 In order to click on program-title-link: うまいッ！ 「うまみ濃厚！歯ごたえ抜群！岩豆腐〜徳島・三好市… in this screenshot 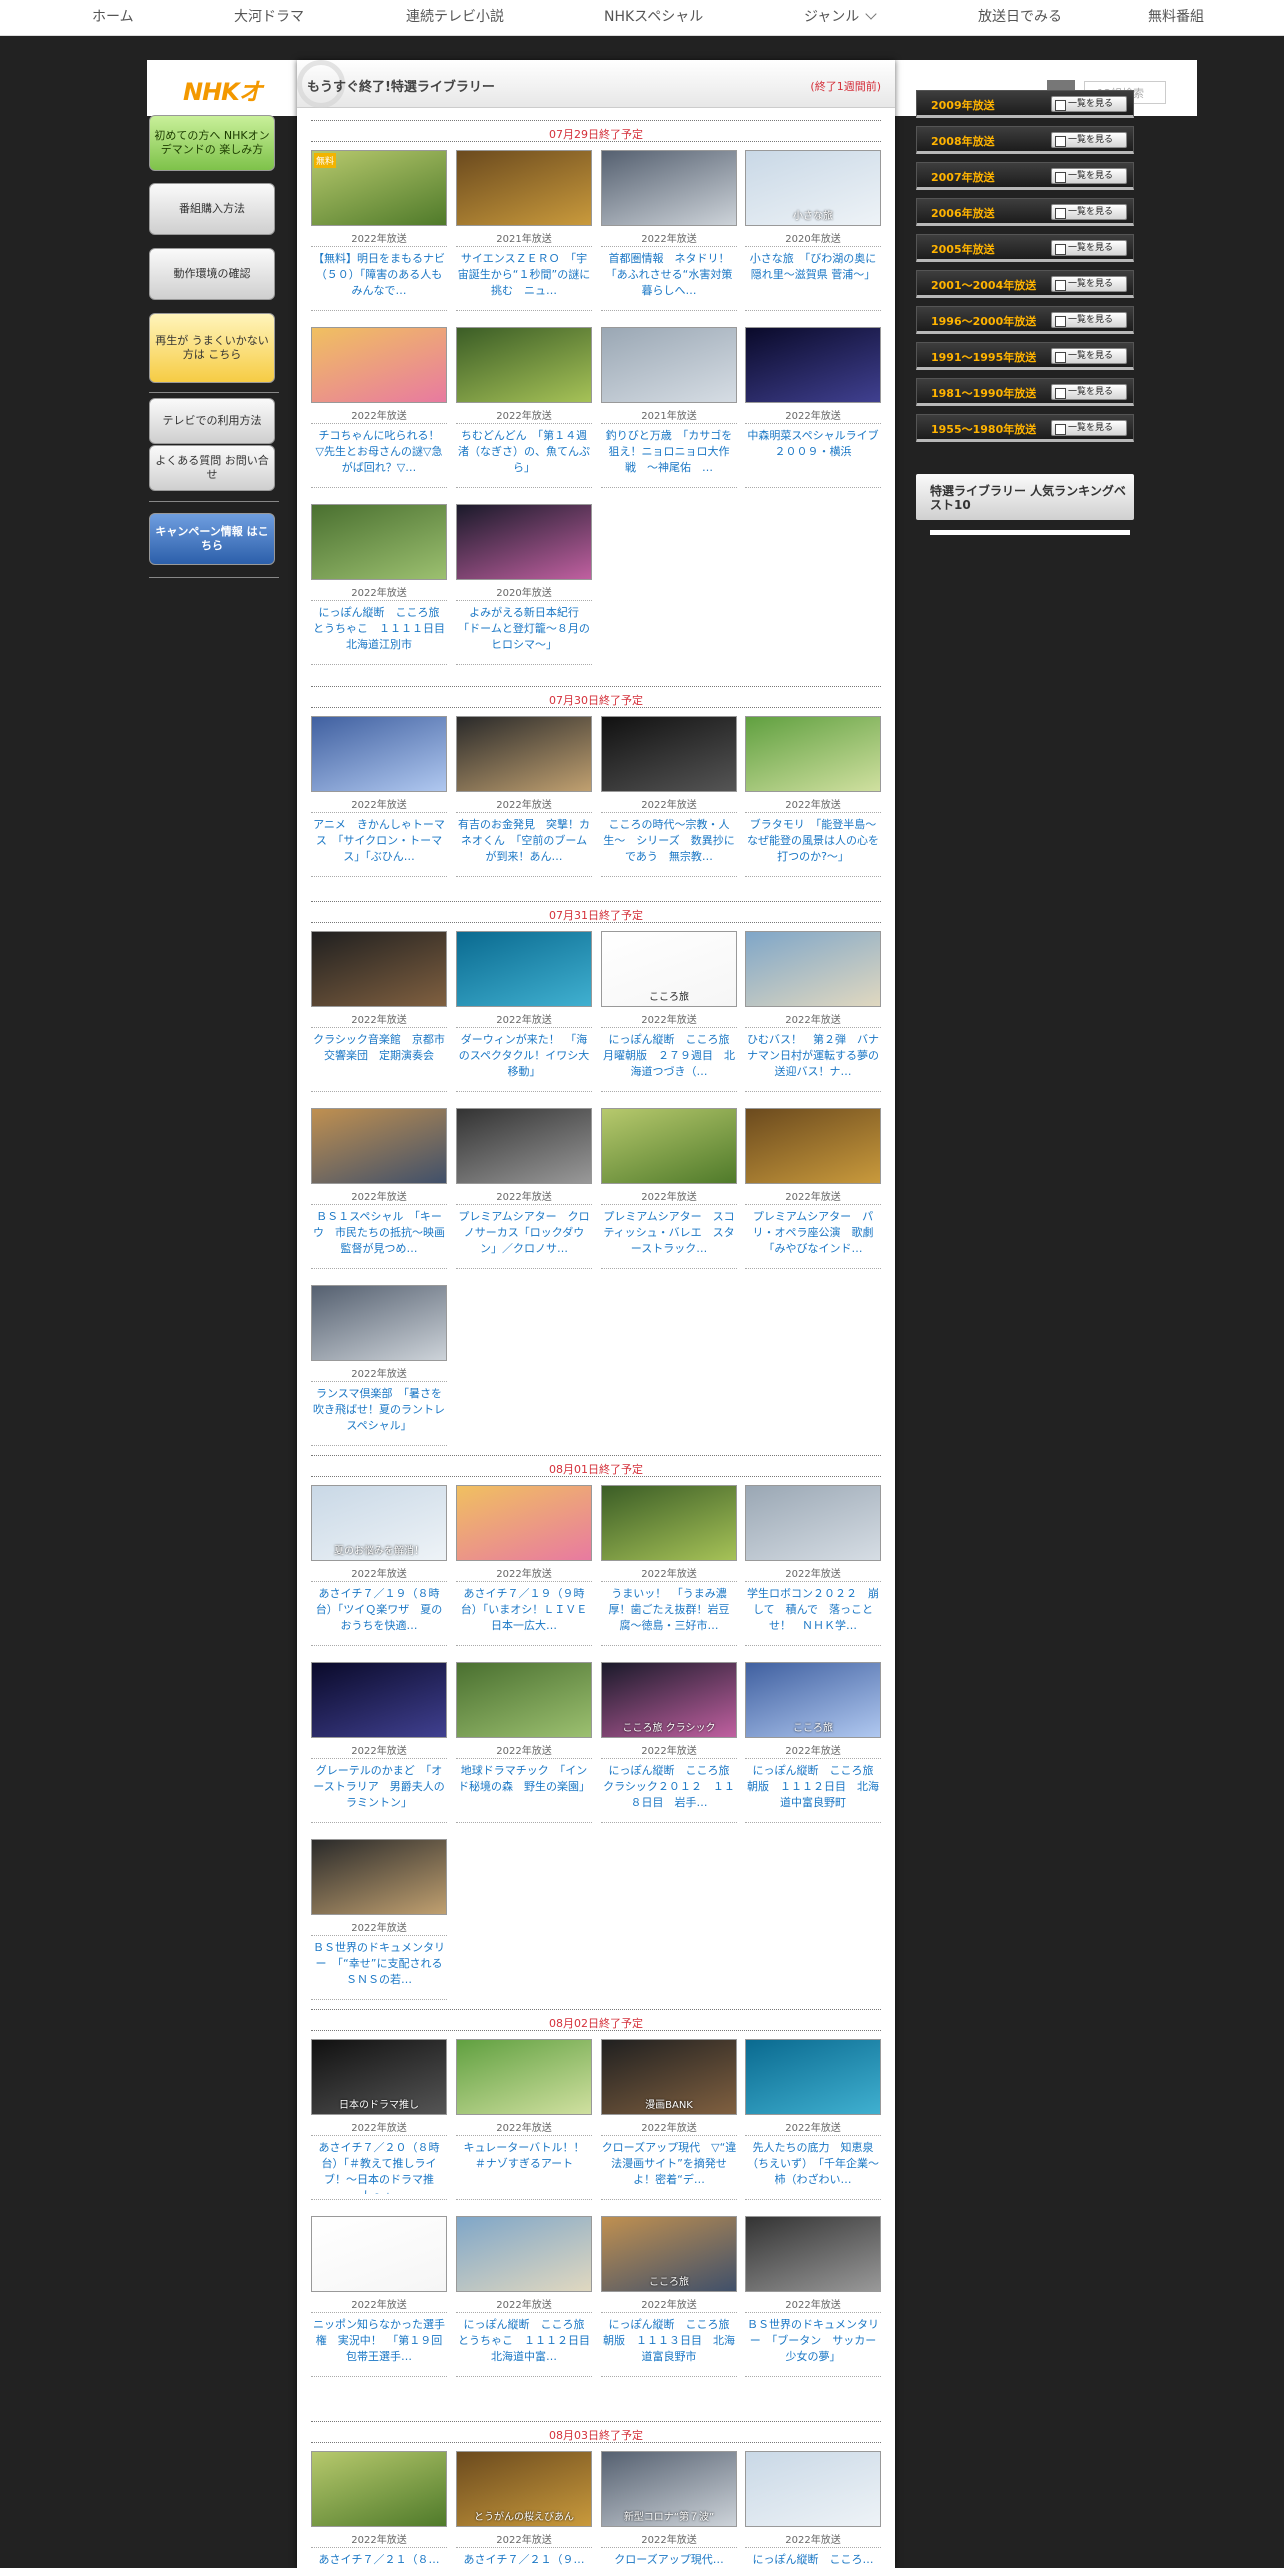, I will do `click(669, 1613)`.